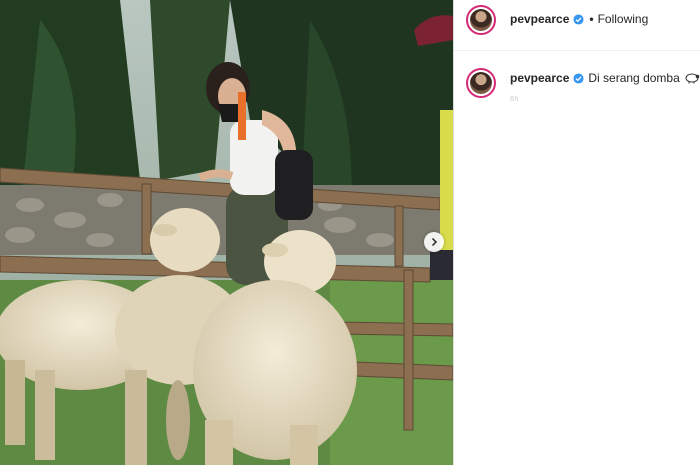  Describe the element at coordinates (634, 78) in the screenshot. I see `caption-text: Di serang domba` at that location.